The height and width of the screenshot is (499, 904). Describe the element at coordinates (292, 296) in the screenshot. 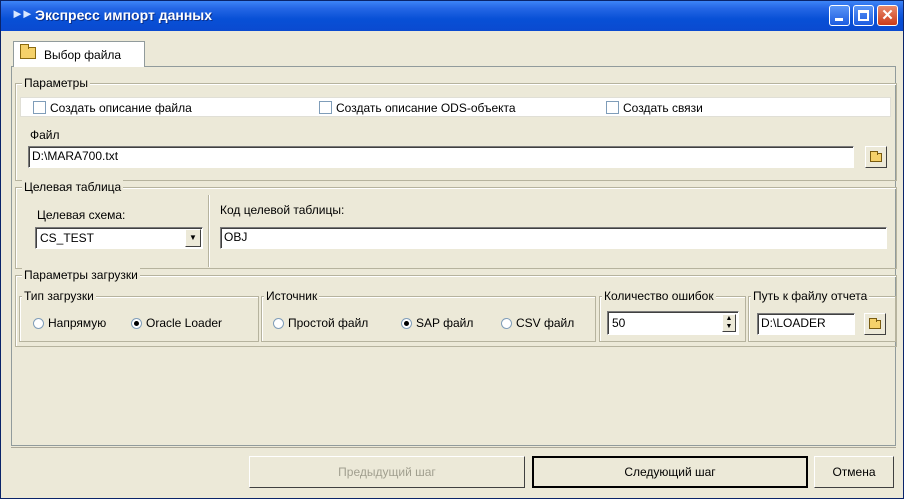

I see `source-legend: Источник` at that location.